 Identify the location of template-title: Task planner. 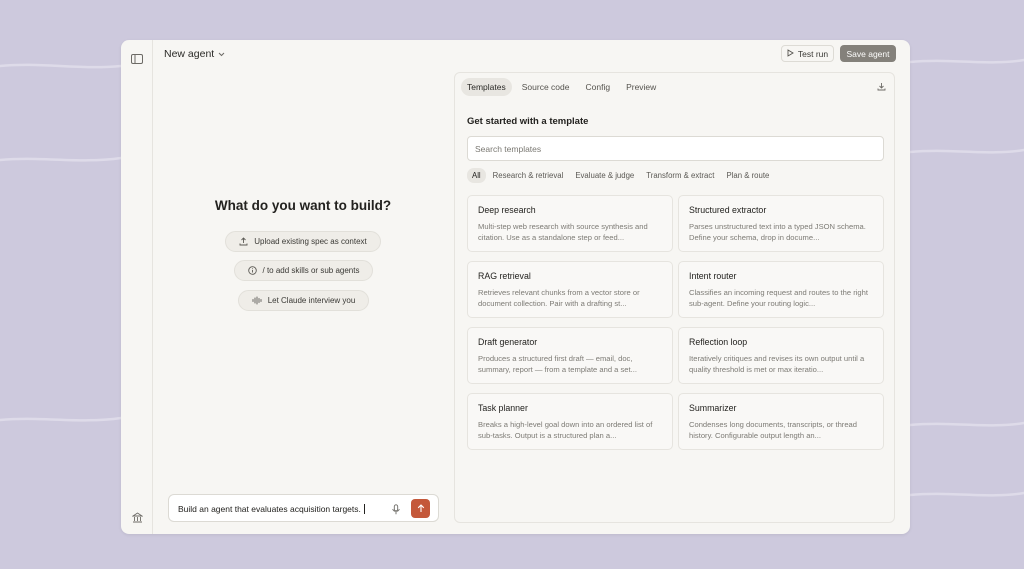
(503, 408).